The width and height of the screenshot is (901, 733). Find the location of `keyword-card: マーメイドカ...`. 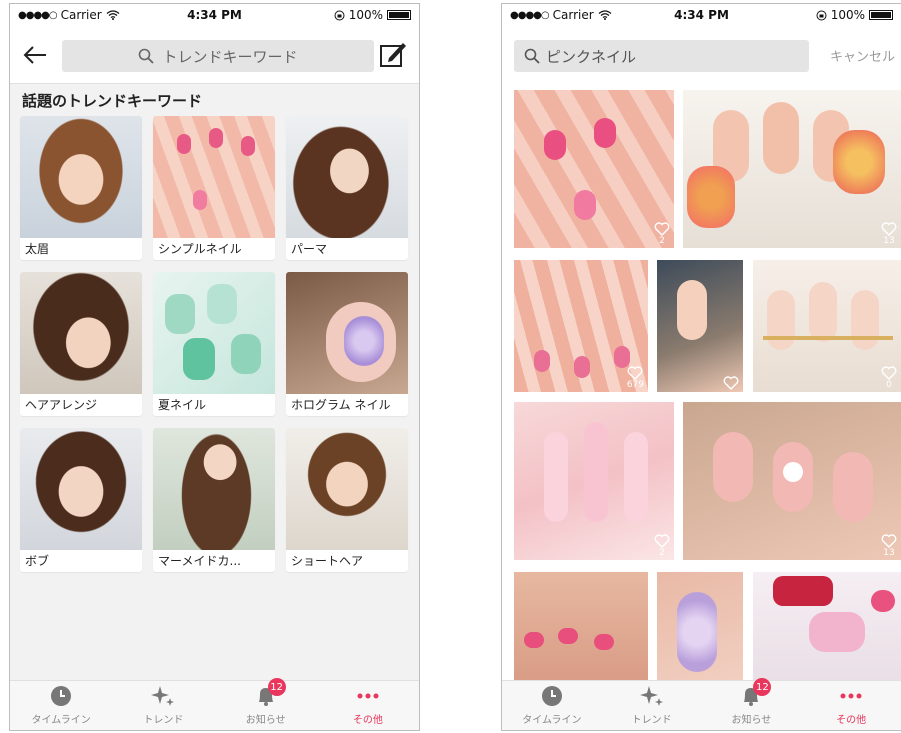

keyword-card: マーメイドカ... is located at coordinates (214, 500).